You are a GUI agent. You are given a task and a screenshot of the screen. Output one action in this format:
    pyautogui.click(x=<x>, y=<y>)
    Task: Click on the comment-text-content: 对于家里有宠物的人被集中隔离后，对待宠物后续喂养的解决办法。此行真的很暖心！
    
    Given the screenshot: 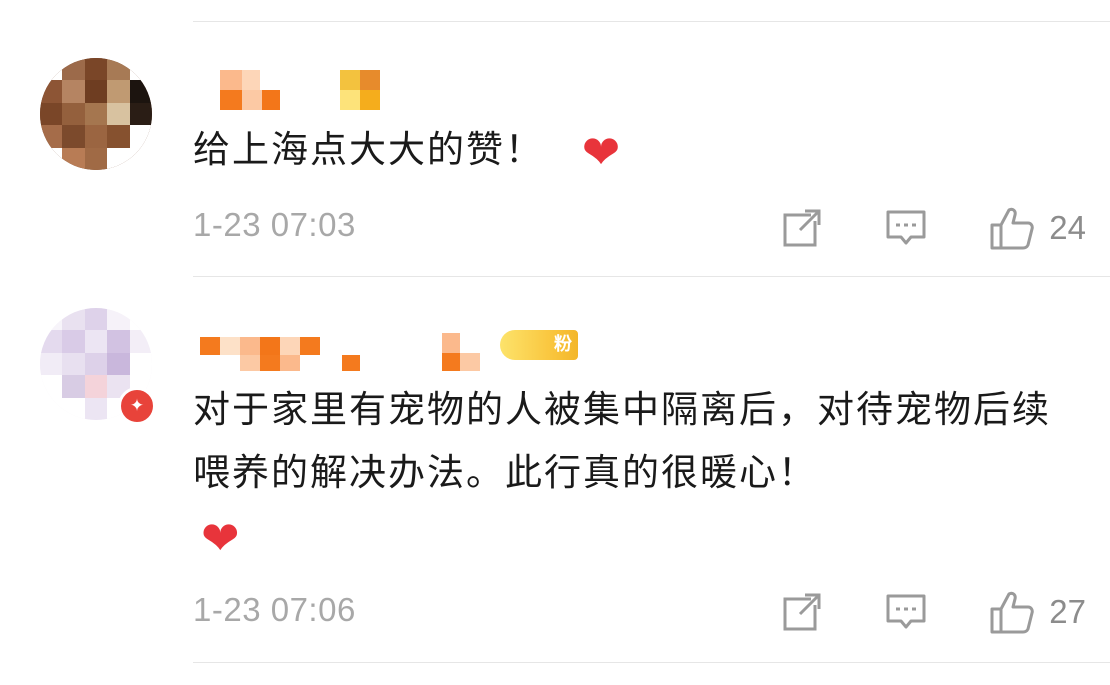 What is the action you would take?
    pyautogui.click(x=622, y=441)
    